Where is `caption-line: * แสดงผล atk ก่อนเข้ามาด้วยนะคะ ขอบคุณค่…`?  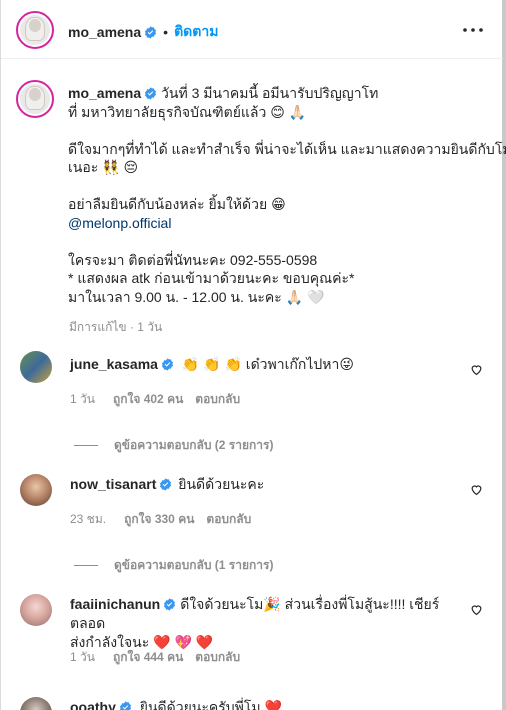
caption-line: * แสดงผล atk ก่อนเข้ามาด้วยนะคะ ขอบคุณค่… is located at coordinates (211, 278).